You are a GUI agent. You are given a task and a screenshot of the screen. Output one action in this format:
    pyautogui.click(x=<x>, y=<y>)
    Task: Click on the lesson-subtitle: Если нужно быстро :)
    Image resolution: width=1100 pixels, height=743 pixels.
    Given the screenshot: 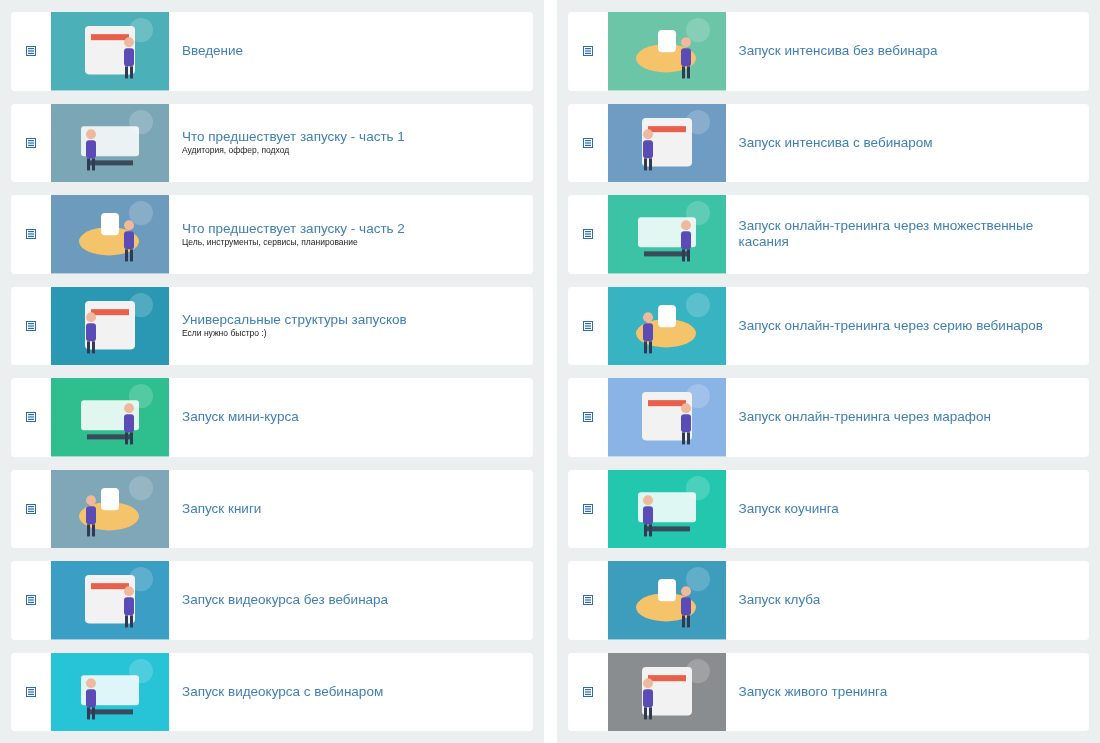 What is the action you would take?
    pyautogui.click(x=225, y=334)
    